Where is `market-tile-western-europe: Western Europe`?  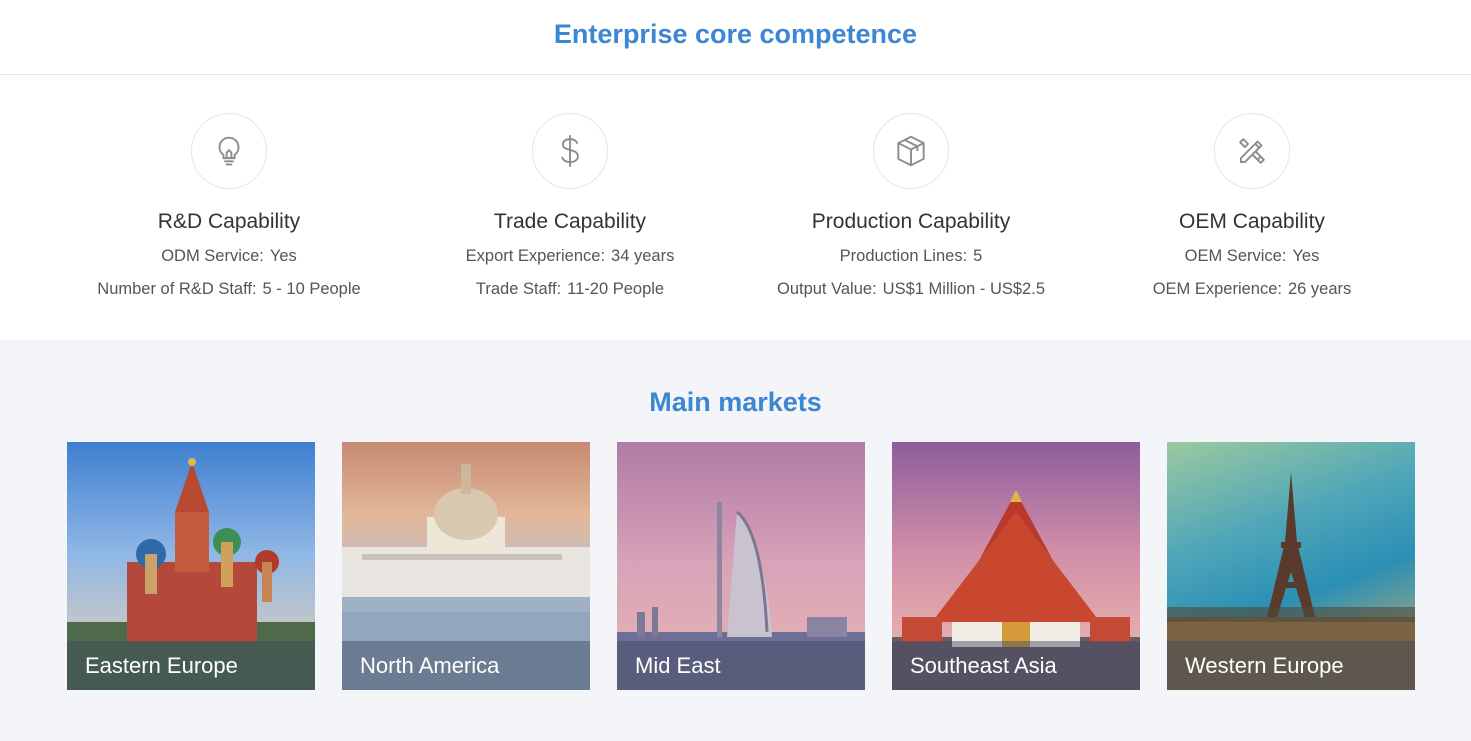 market-tile-western-europe: Western Europe is located at coordinates (1291, 566).